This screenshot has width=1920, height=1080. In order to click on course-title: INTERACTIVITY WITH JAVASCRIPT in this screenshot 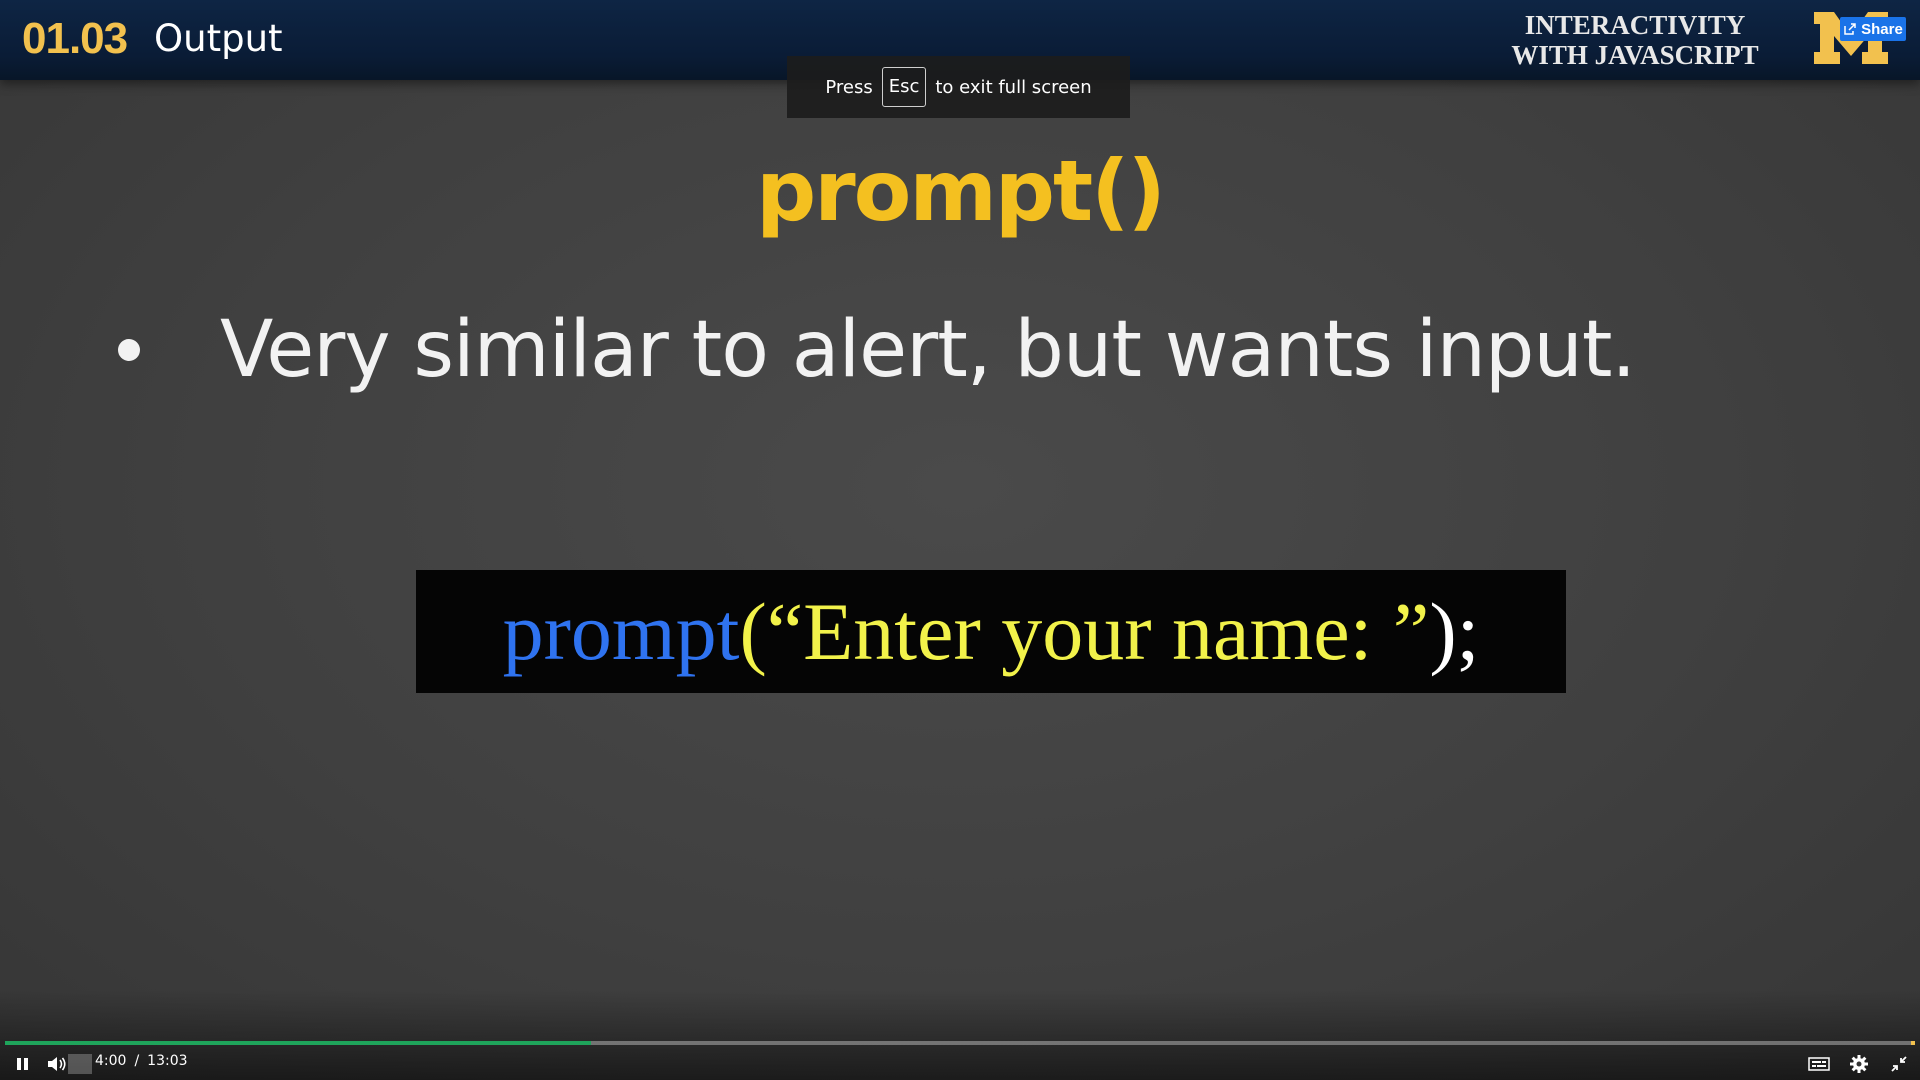, I will do `click(1635, 40)`.